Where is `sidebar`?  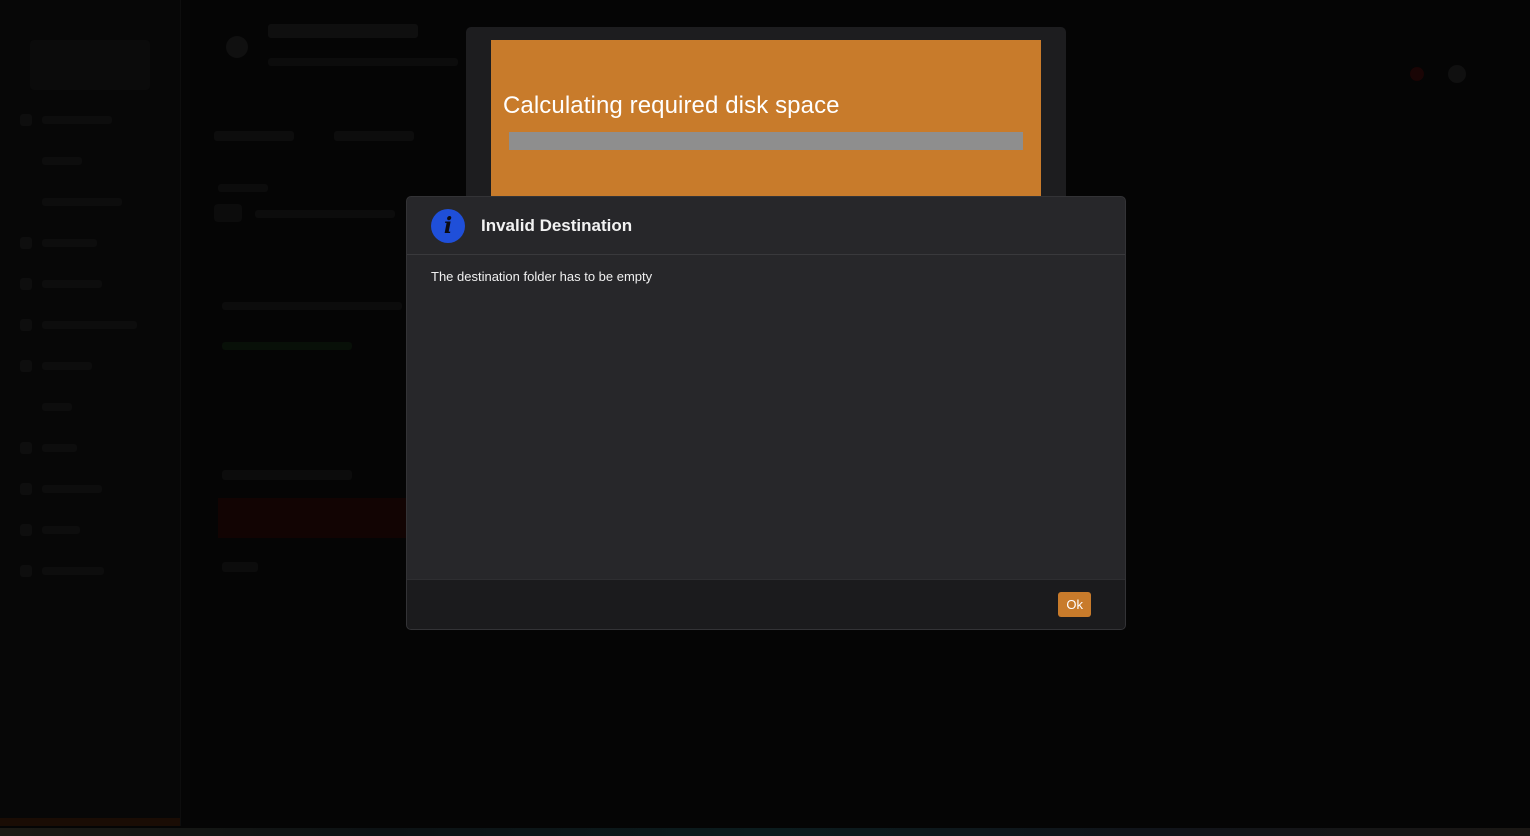 sidebar is located at coordinates (90, 413).